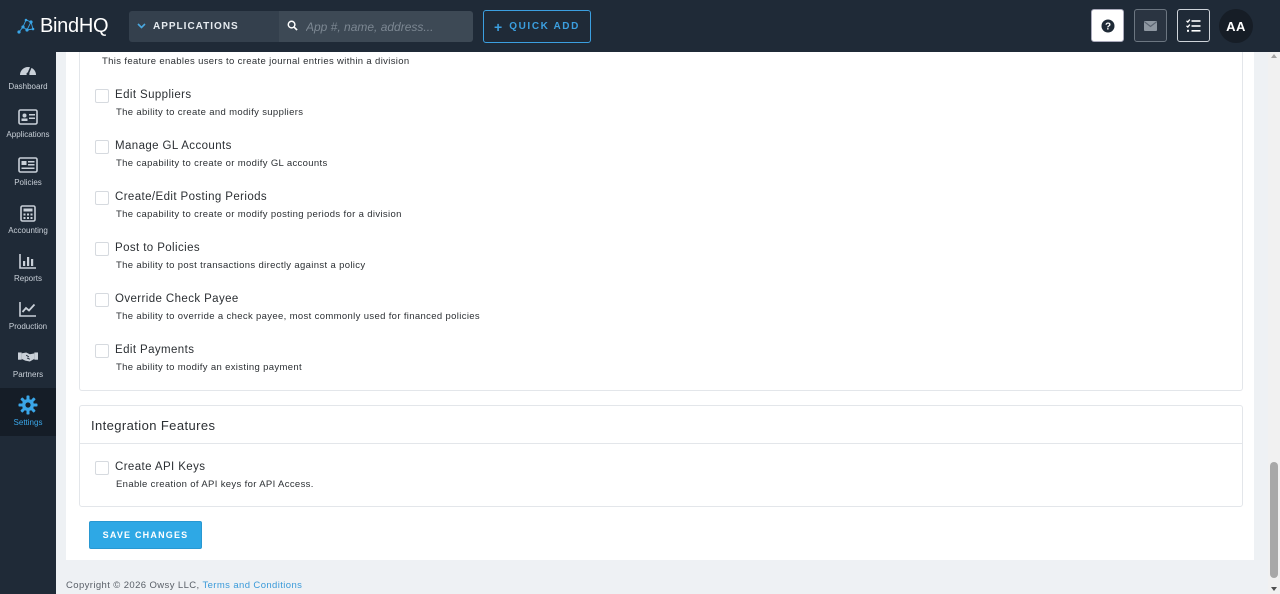 The width and height of the screenshot is (1280, 594). What do you see at coordinates (28, 117) in the screenshot?
I see `id-card-icon` at bounding box center [28, 117].